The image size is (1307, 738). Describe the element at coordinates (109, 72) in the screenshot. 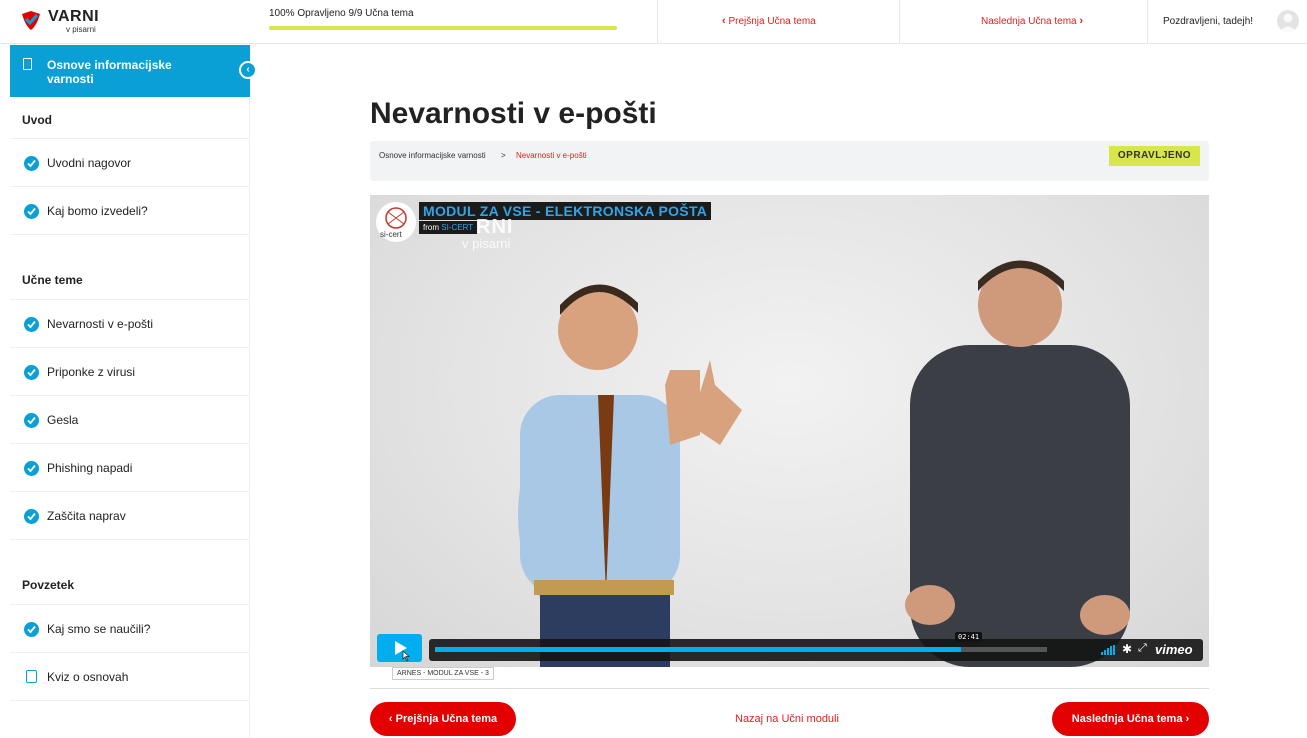

I see `course-title: Osnove informacijske varnosti` at that location.